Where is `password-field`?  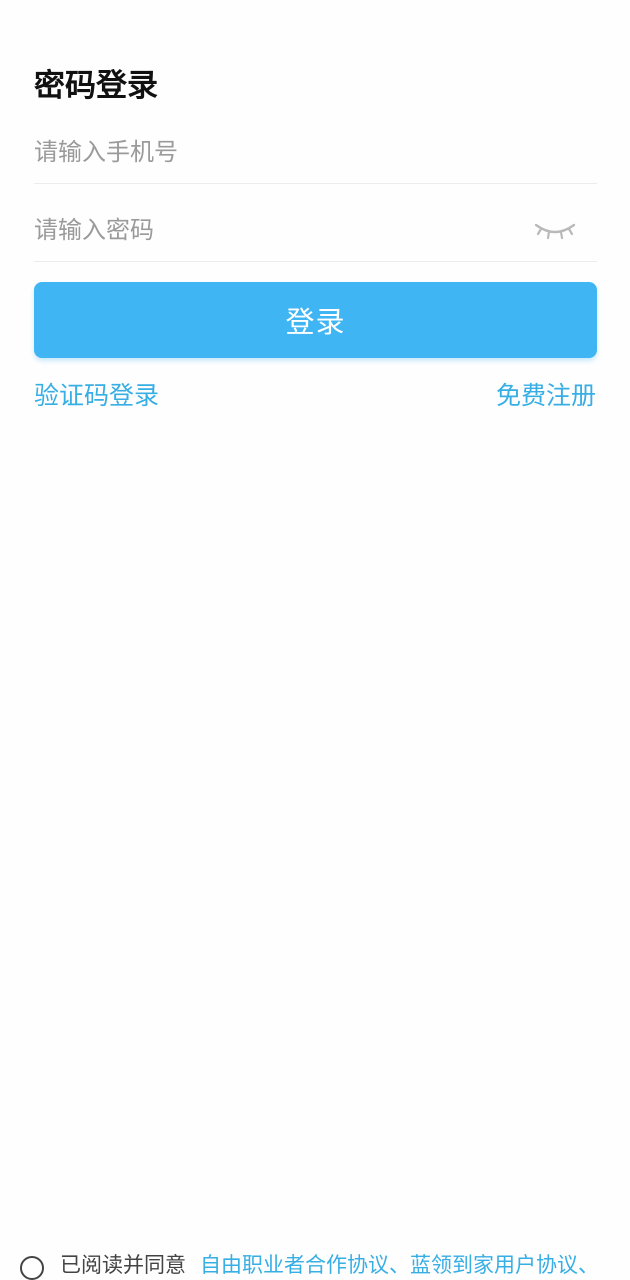
password-field is located at coordinates (315, 230).